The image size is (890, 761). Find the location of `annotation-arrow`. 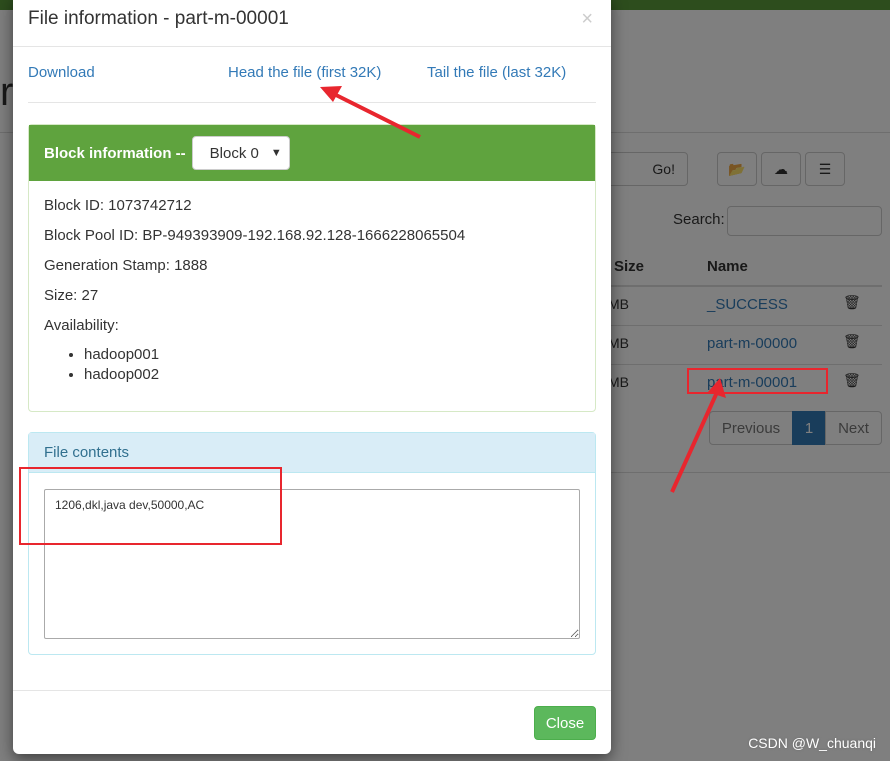

annotation-arrow is located at coordinates (377, 115).